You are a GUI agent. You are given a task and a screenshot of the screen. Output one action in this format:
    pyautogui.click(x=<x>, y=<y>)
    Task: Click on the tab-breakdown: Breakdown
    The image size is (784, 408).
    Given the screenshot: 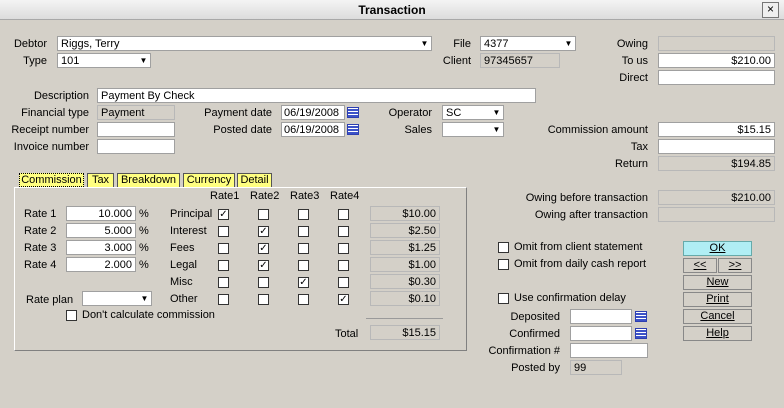 What is the action you would take?
    pyautogui.click(x=148, y=180)
    